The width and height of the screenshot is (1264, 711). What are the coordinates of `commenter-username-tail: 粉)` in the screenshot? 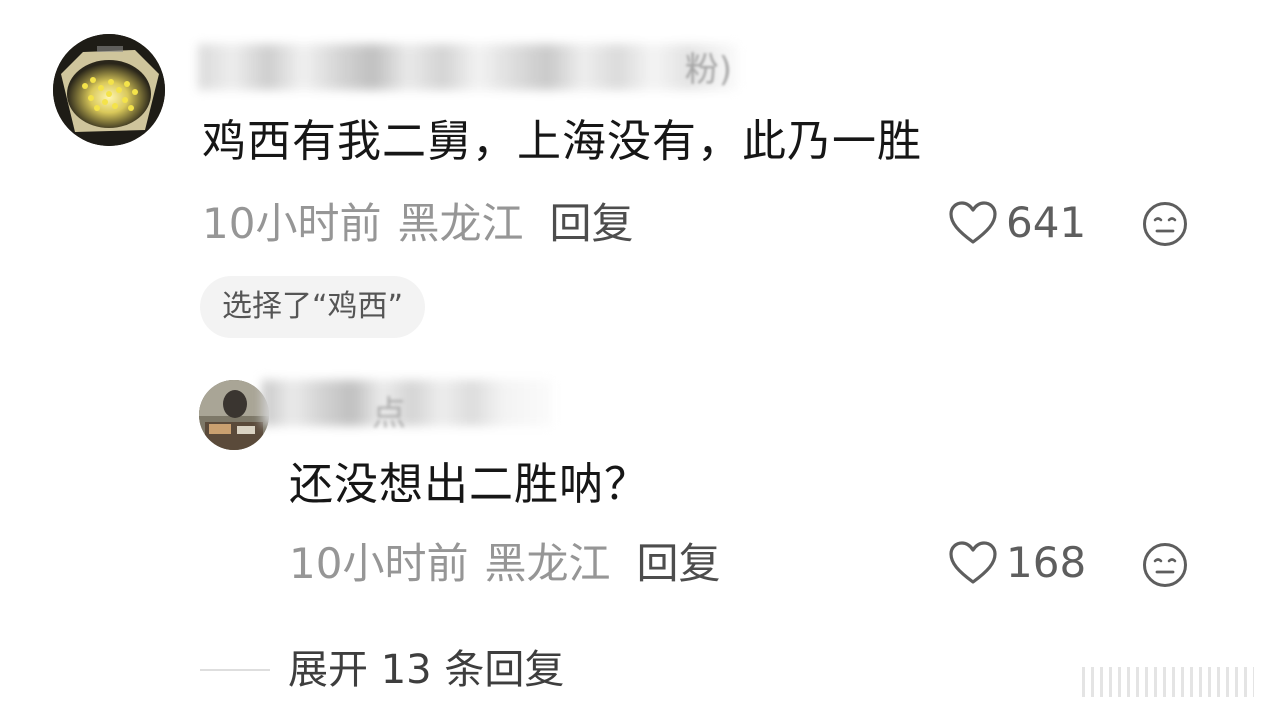 It's located at (708, 70).